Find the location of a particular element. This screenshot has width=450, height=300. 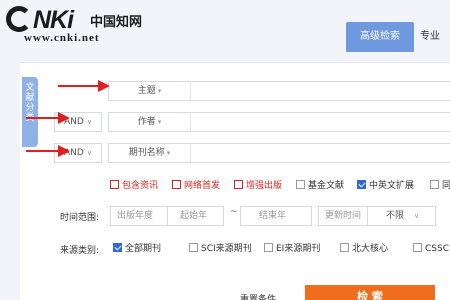

update-time-value: 不限 is located at coordinates (395, 216).